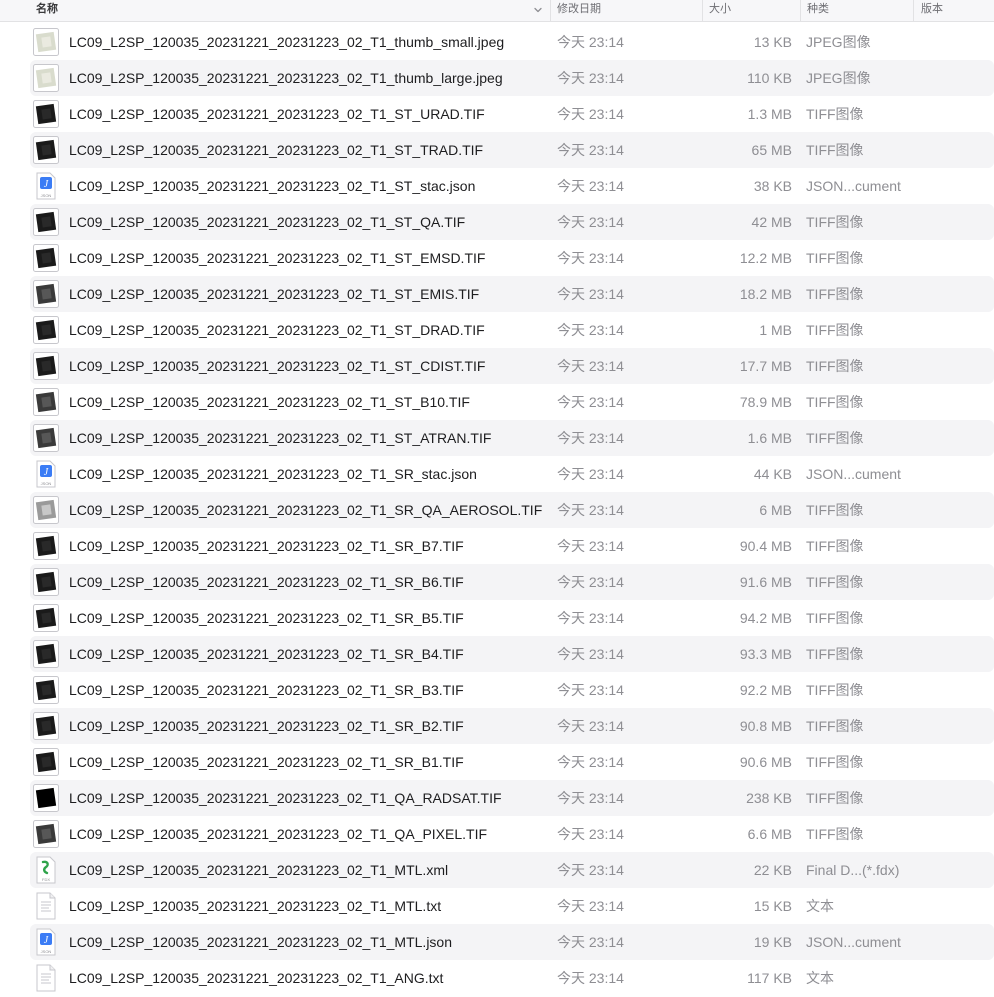 The width and height of the screenshot is (994, 997). What do you see at coordinates (275, 11) in the screenshot?
I see `column-header-name: 名称` at bounding box center [275, 11].